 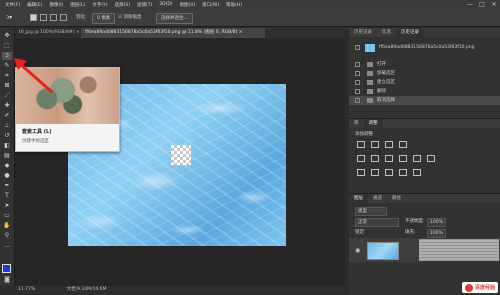 What do you see at coordinates (358, 198) in the screenshot?
I see `tab-layers: 图层` at bounding box center [358, 198].